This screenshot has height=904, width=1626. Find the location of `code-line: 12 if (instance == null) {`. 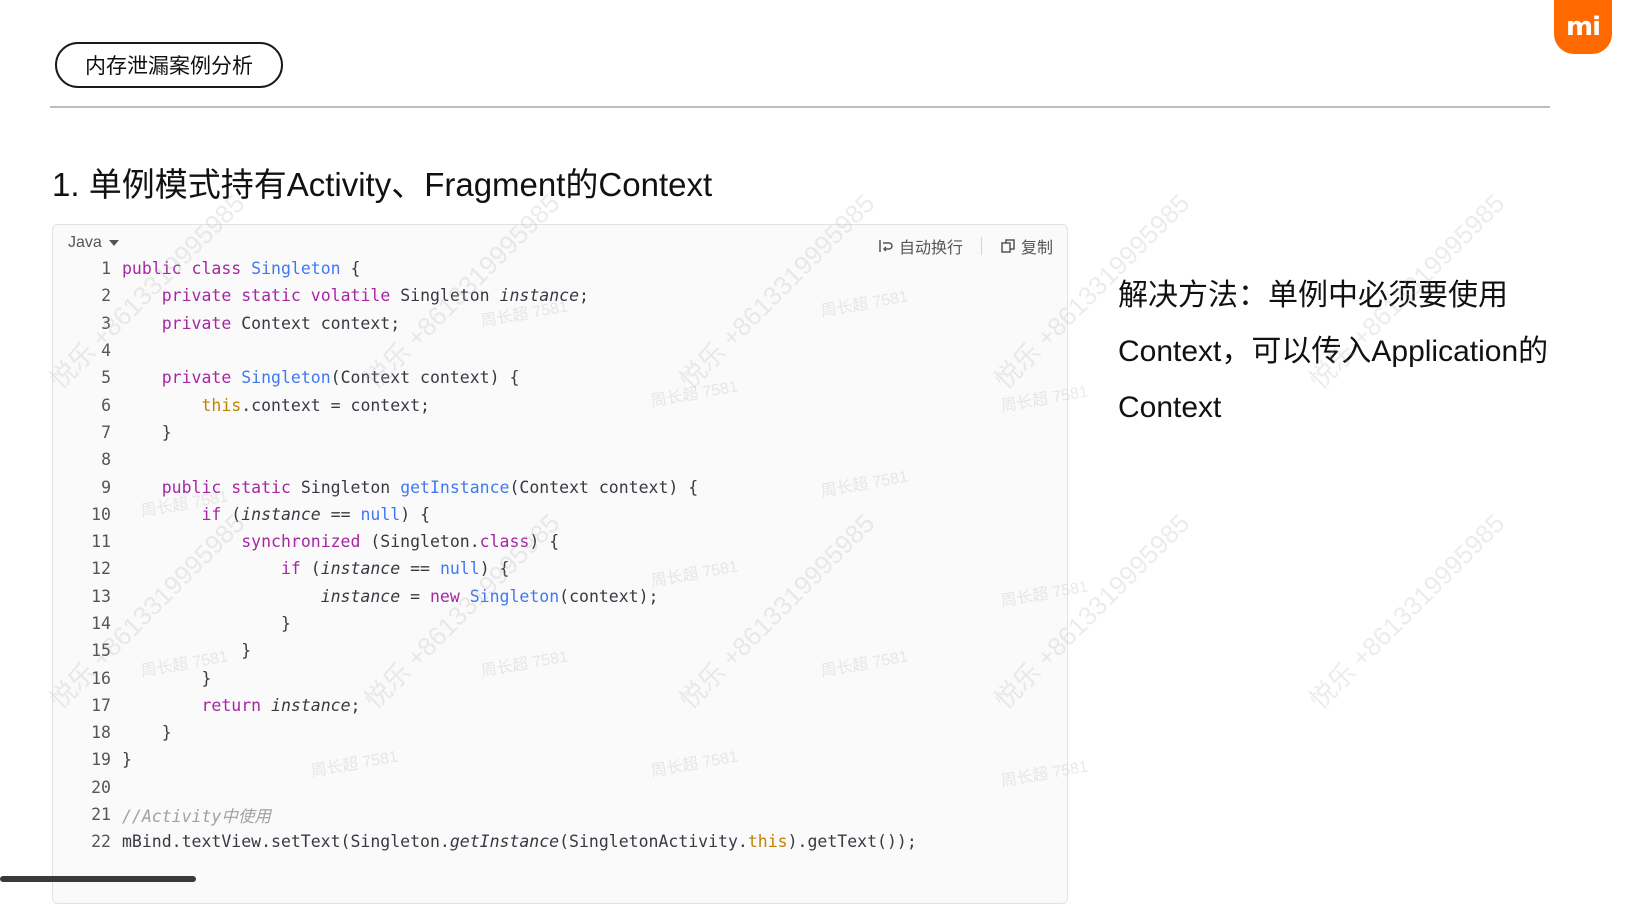

code-line: 12 if (instance == null) { is located at coordinates (560, 568).